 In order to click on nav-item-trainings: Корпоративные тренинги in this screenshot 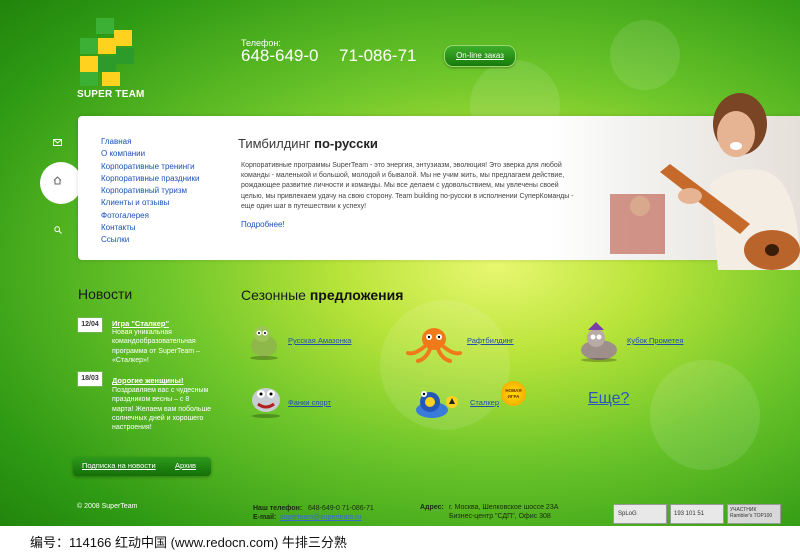, I will do `click(150, 167)`.